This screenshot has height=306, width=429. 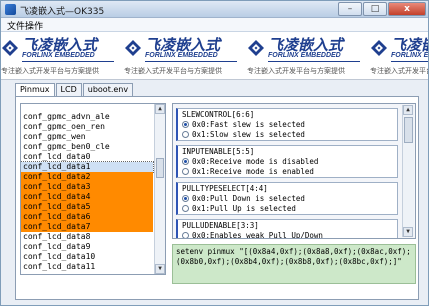 What do you see at coordinates (375, 9) in the screenshot?
I see `maximize-button: □` at bounding box center [375, 9].